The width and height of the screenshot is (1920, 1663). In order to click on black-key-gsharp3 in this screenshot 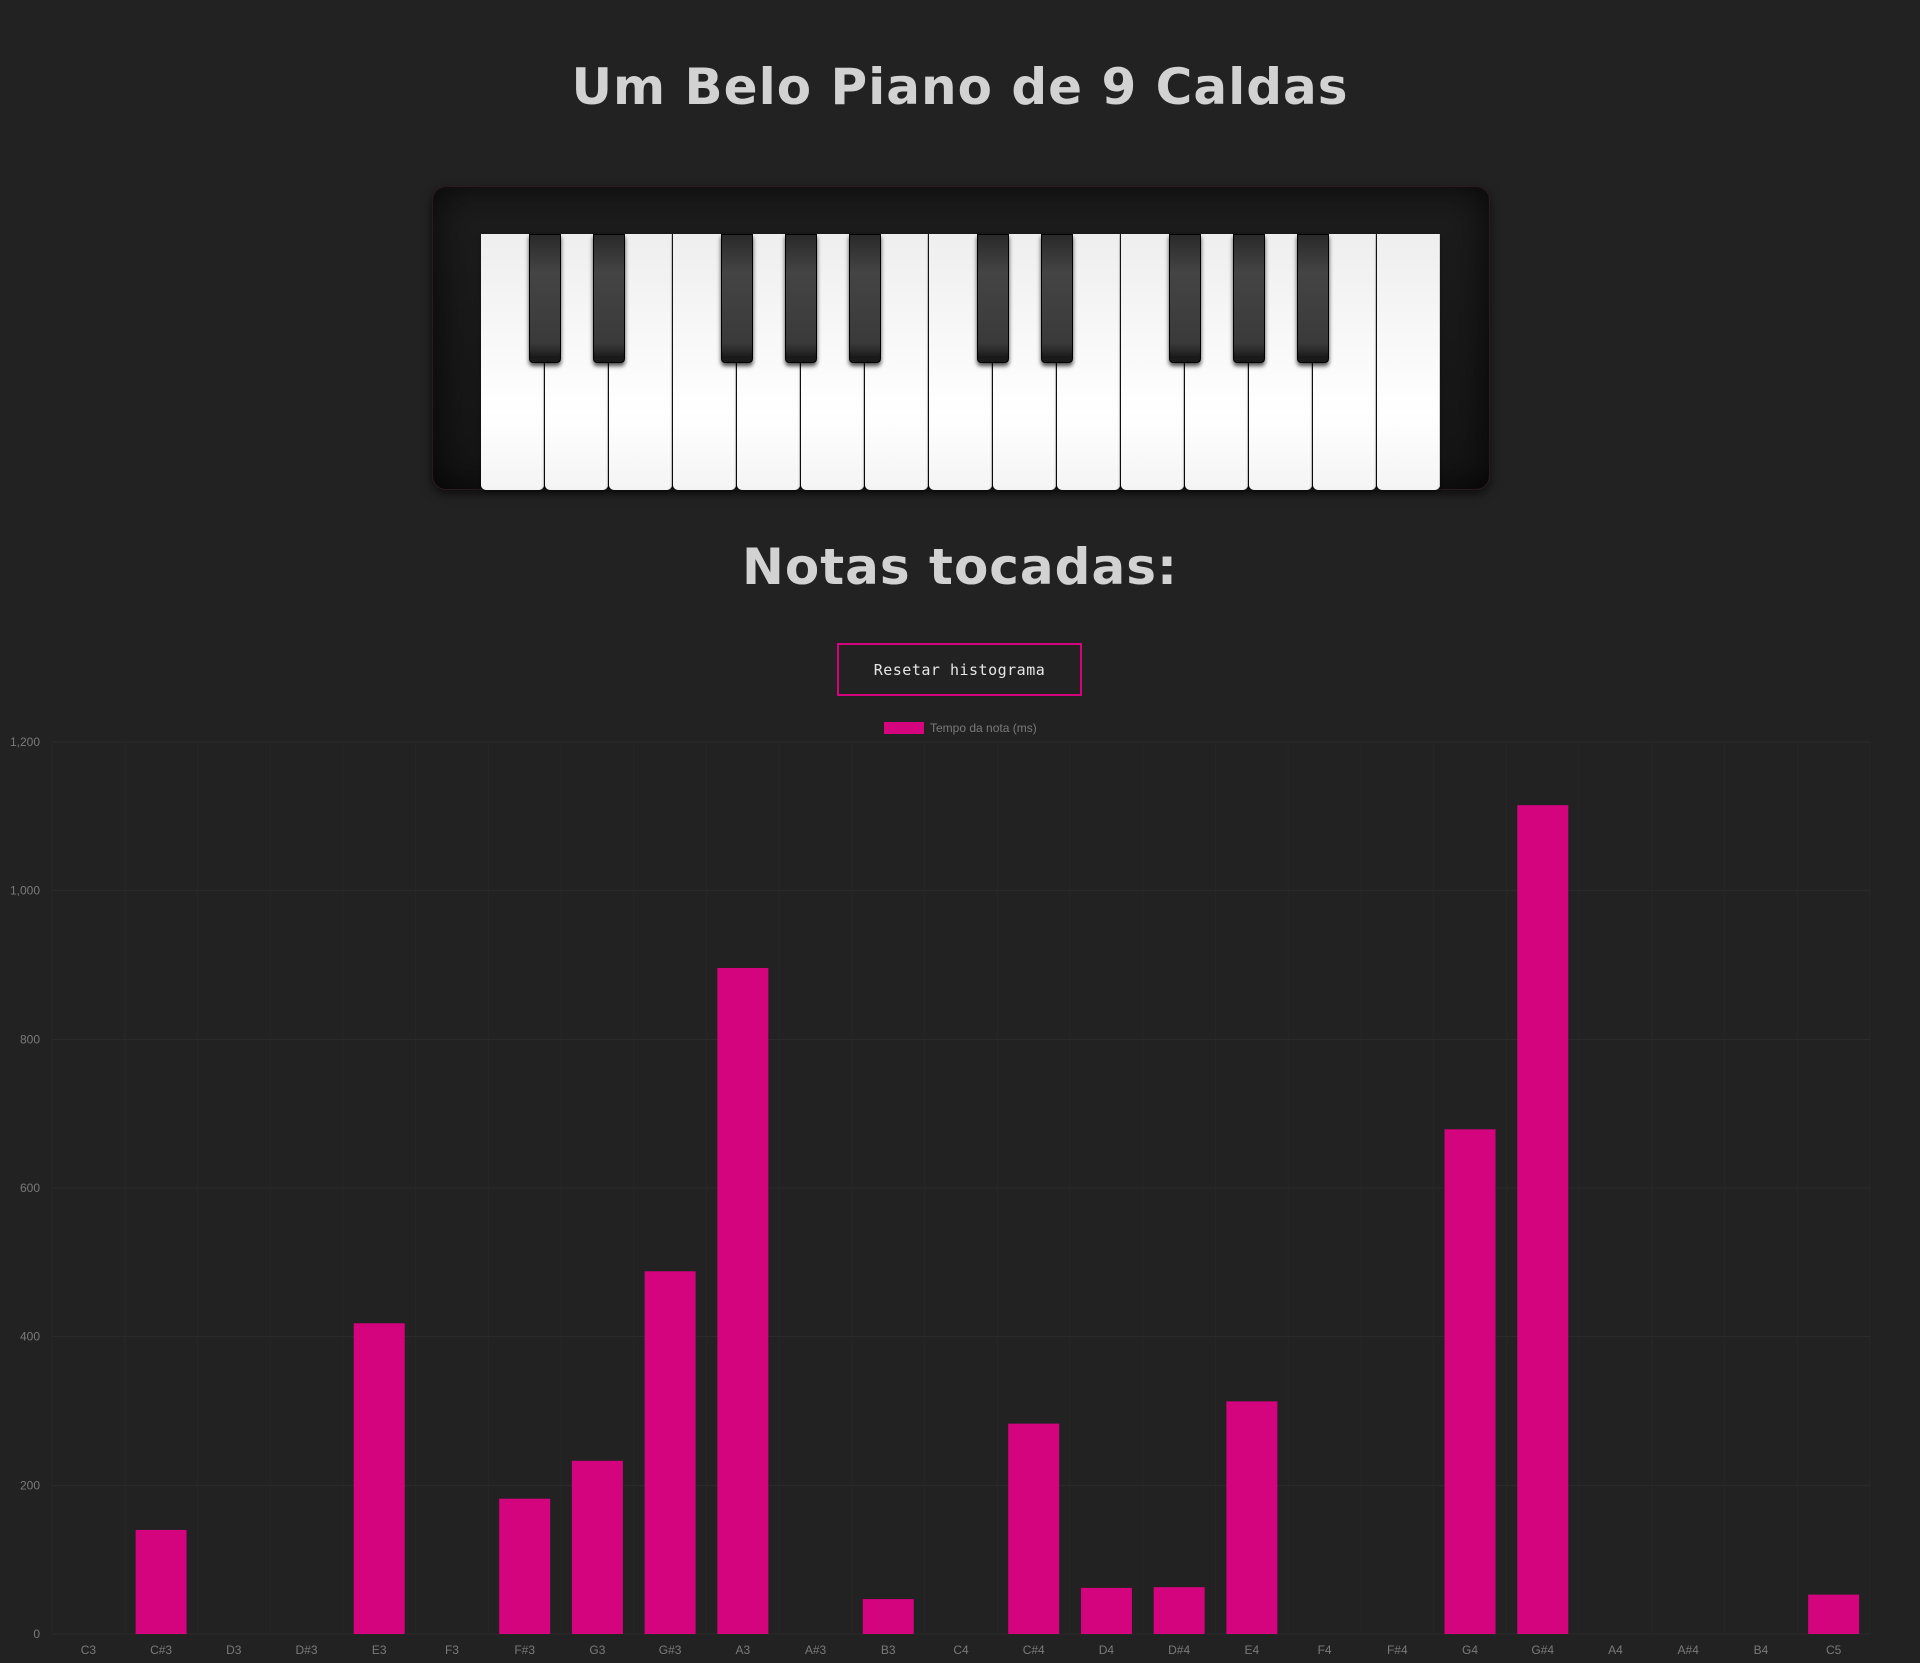, I will do `click(801, 298)`.